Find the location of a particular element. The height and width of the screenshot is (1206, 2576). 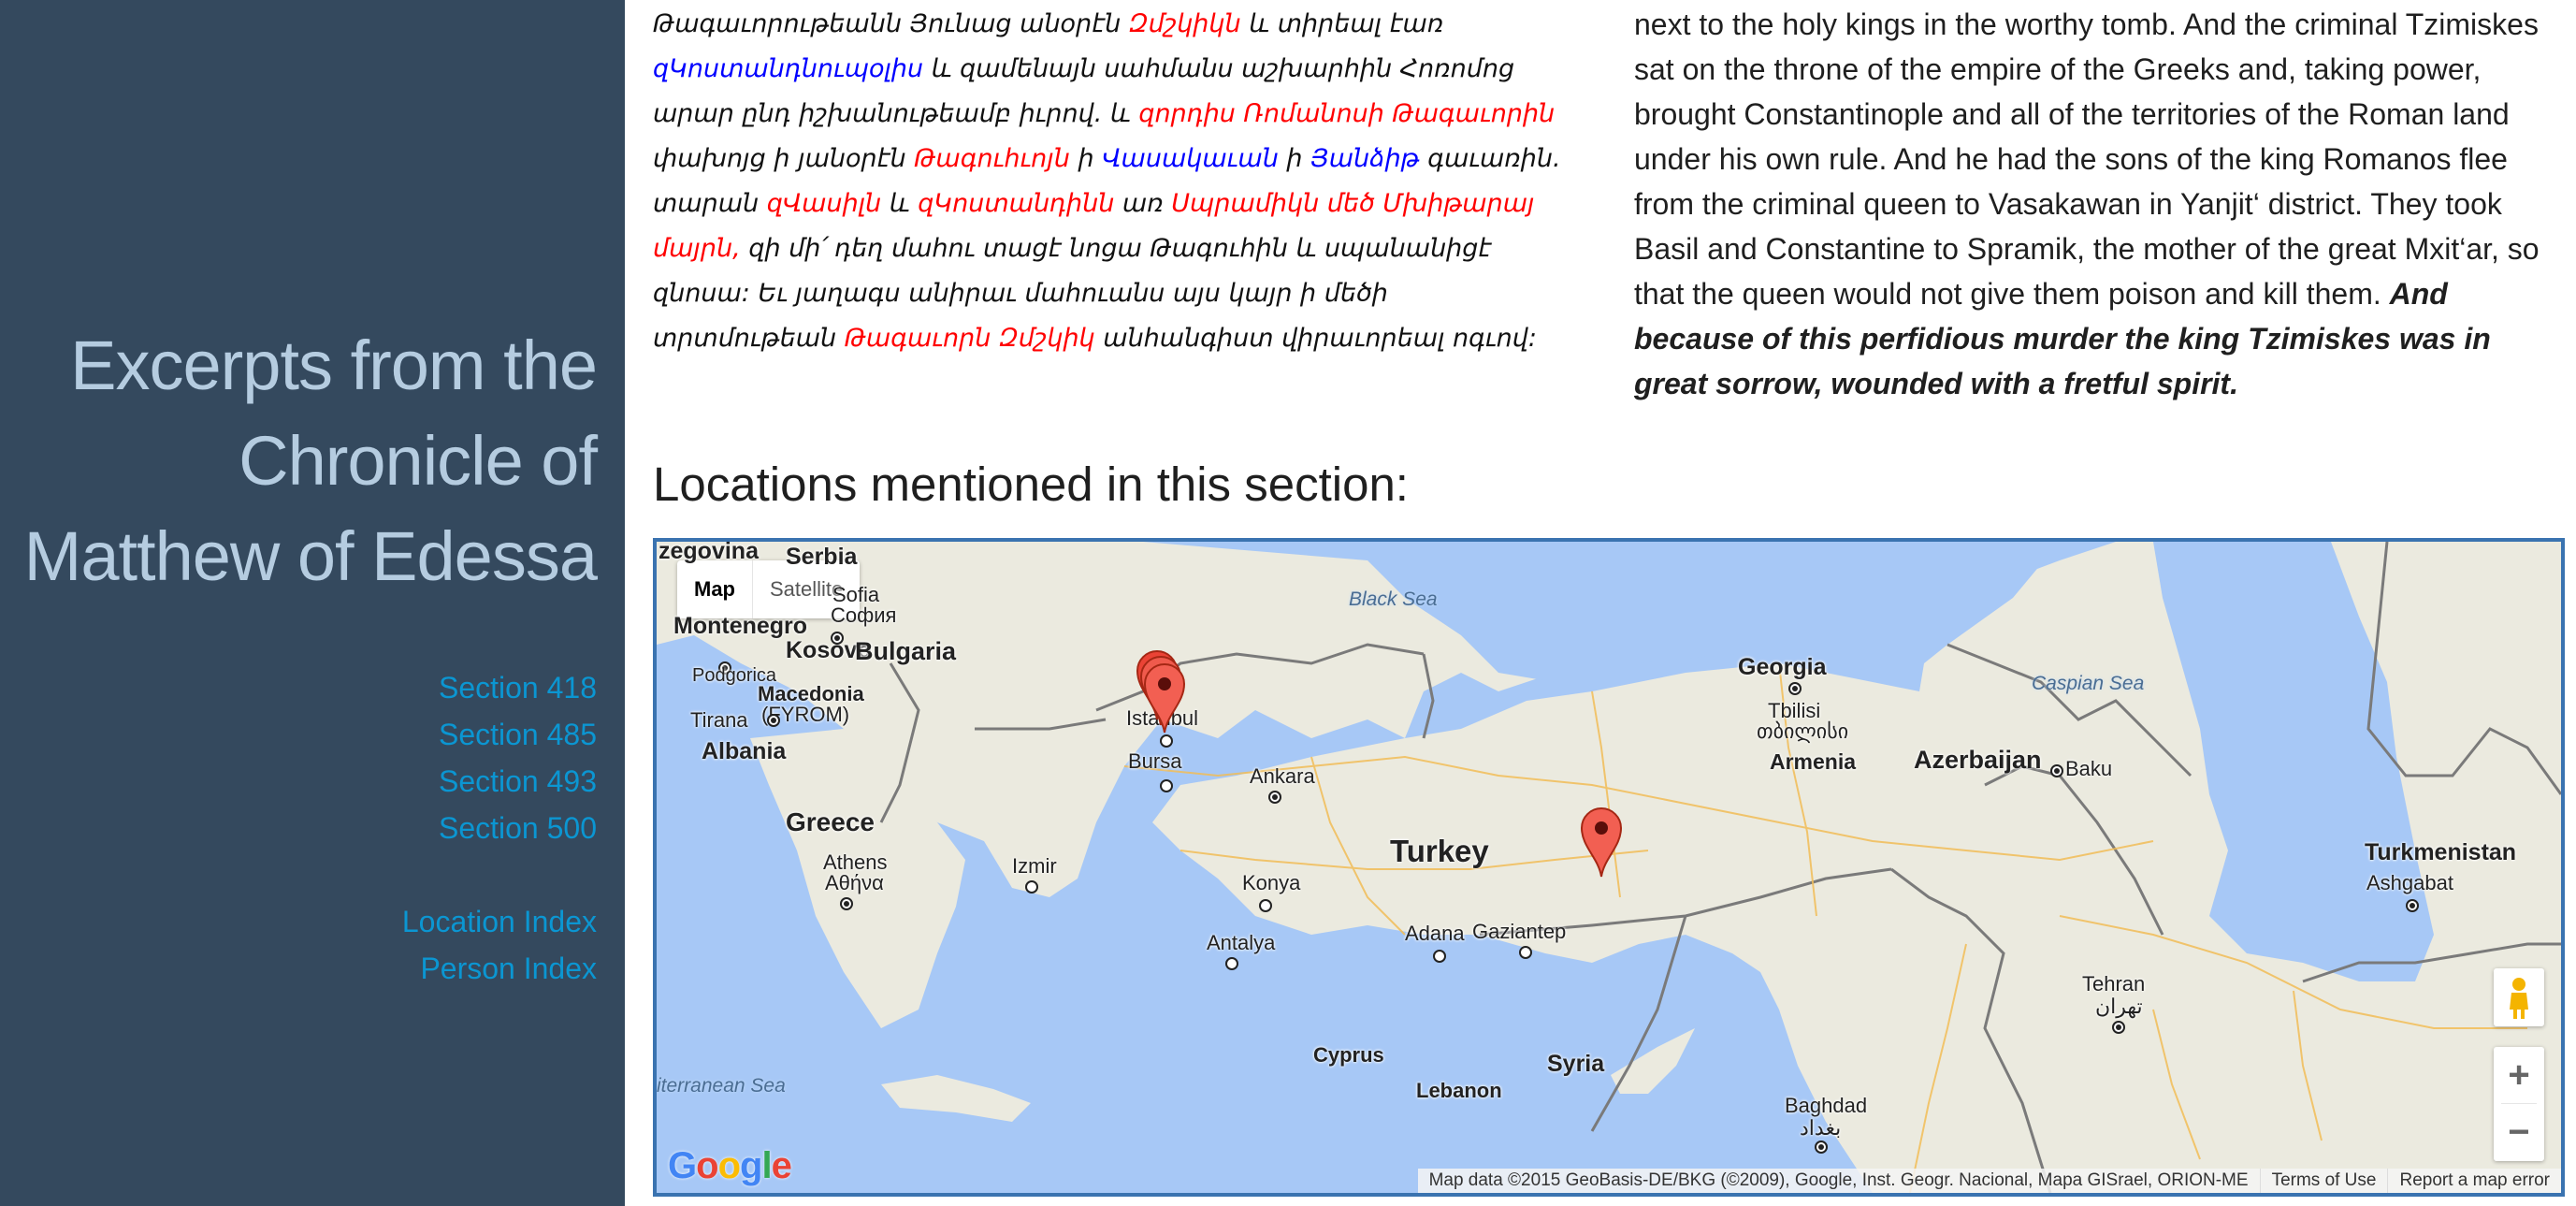

map-label-bursa: Bursa is located at coordinates (1155, 761).